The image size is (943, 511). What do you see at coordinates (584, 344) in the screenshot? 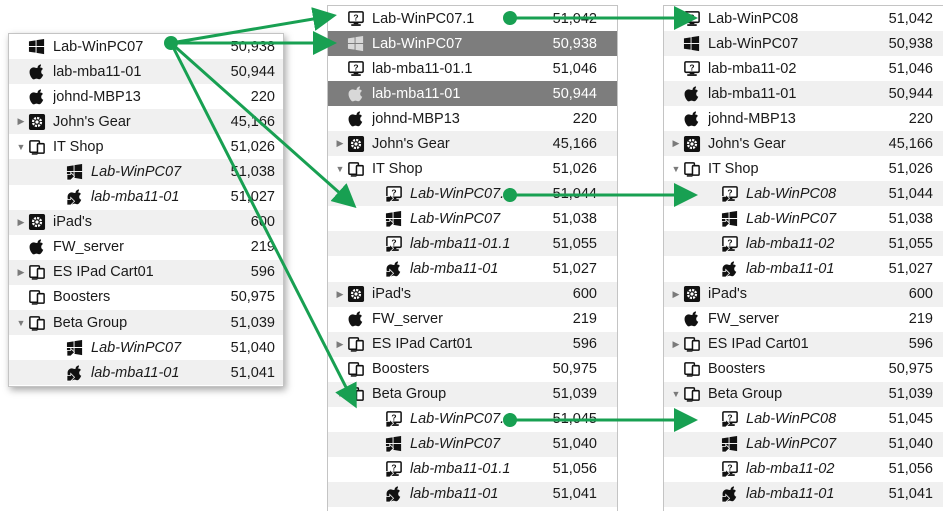
I see `device-count: 596` at bounding box center [584, 344].